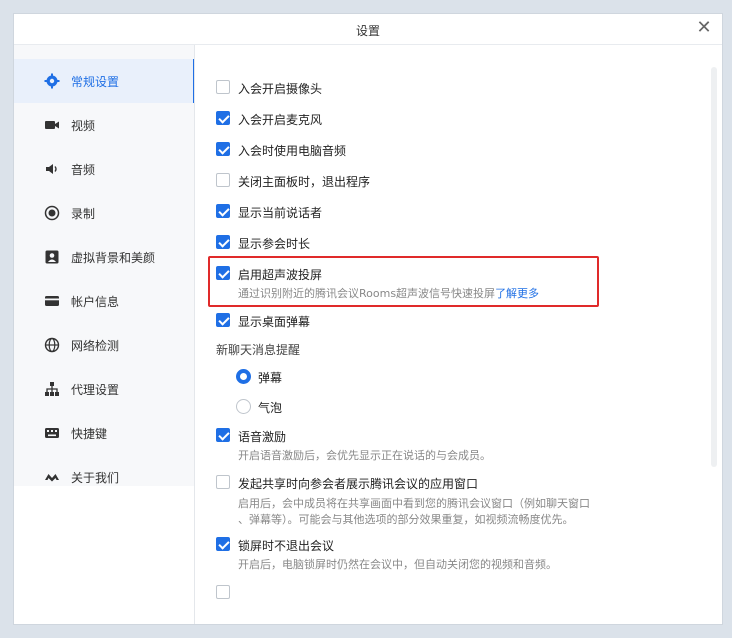  Describe the element at coordinates (704, 28) in the screenshot. I see `close-icon: ✕` at that location.